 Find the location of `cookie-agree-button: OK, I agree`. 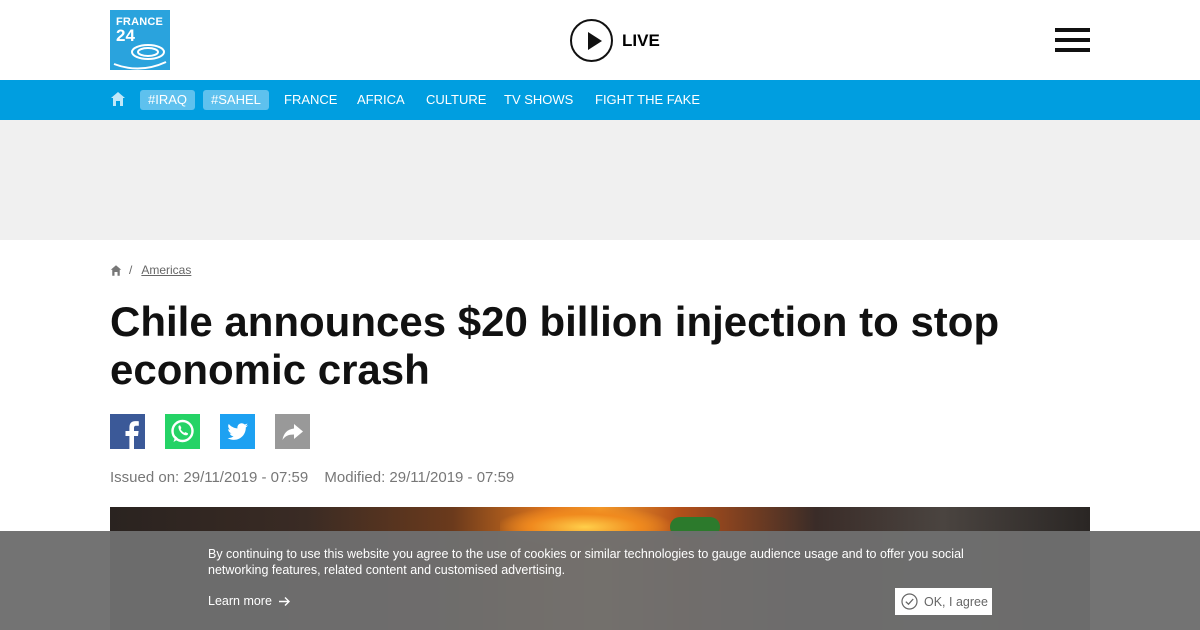

cookie-agree-button: OK, I agree is located at coordinates (943, 601).